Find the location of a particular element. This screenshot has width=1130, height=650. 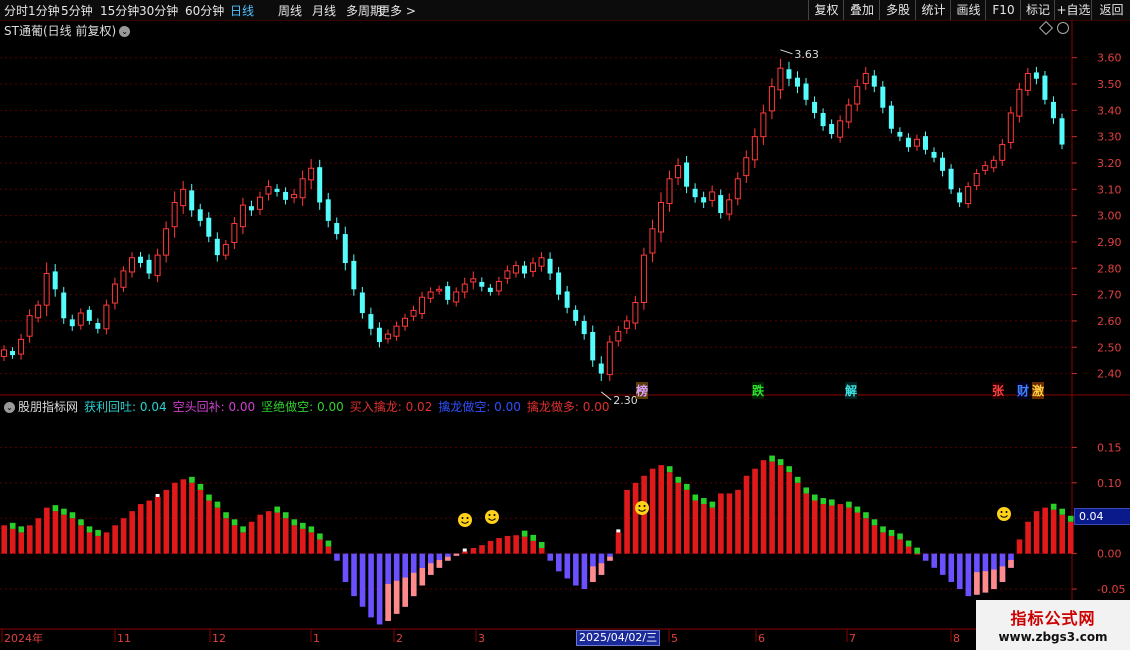

event-tag-2: 解 is located at coordinates (851, 390).